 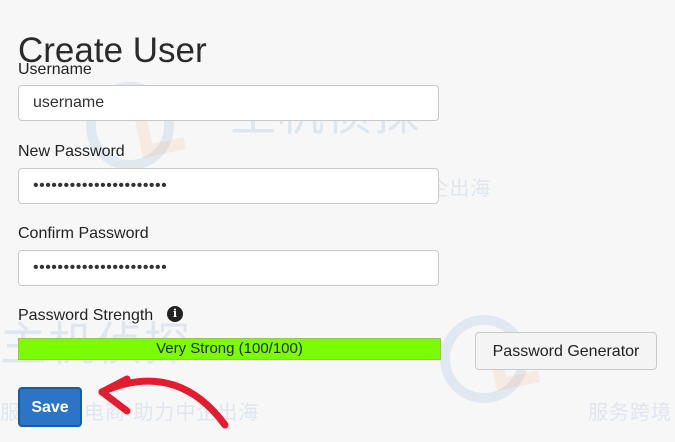 What do you see at coordinates (114, 385) in the screenshot?
I see `annotation-arrow-head-top` at bounding box center [114, 385].